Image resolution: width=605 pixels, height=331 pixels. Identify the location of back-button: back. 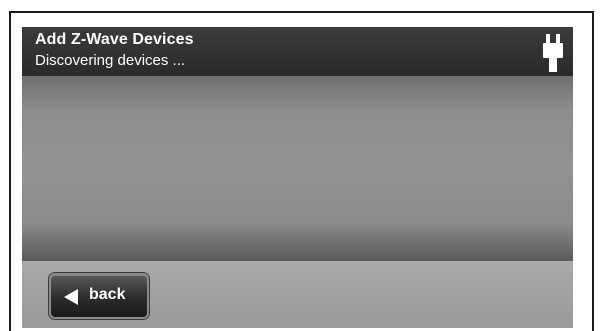
(99, 296).